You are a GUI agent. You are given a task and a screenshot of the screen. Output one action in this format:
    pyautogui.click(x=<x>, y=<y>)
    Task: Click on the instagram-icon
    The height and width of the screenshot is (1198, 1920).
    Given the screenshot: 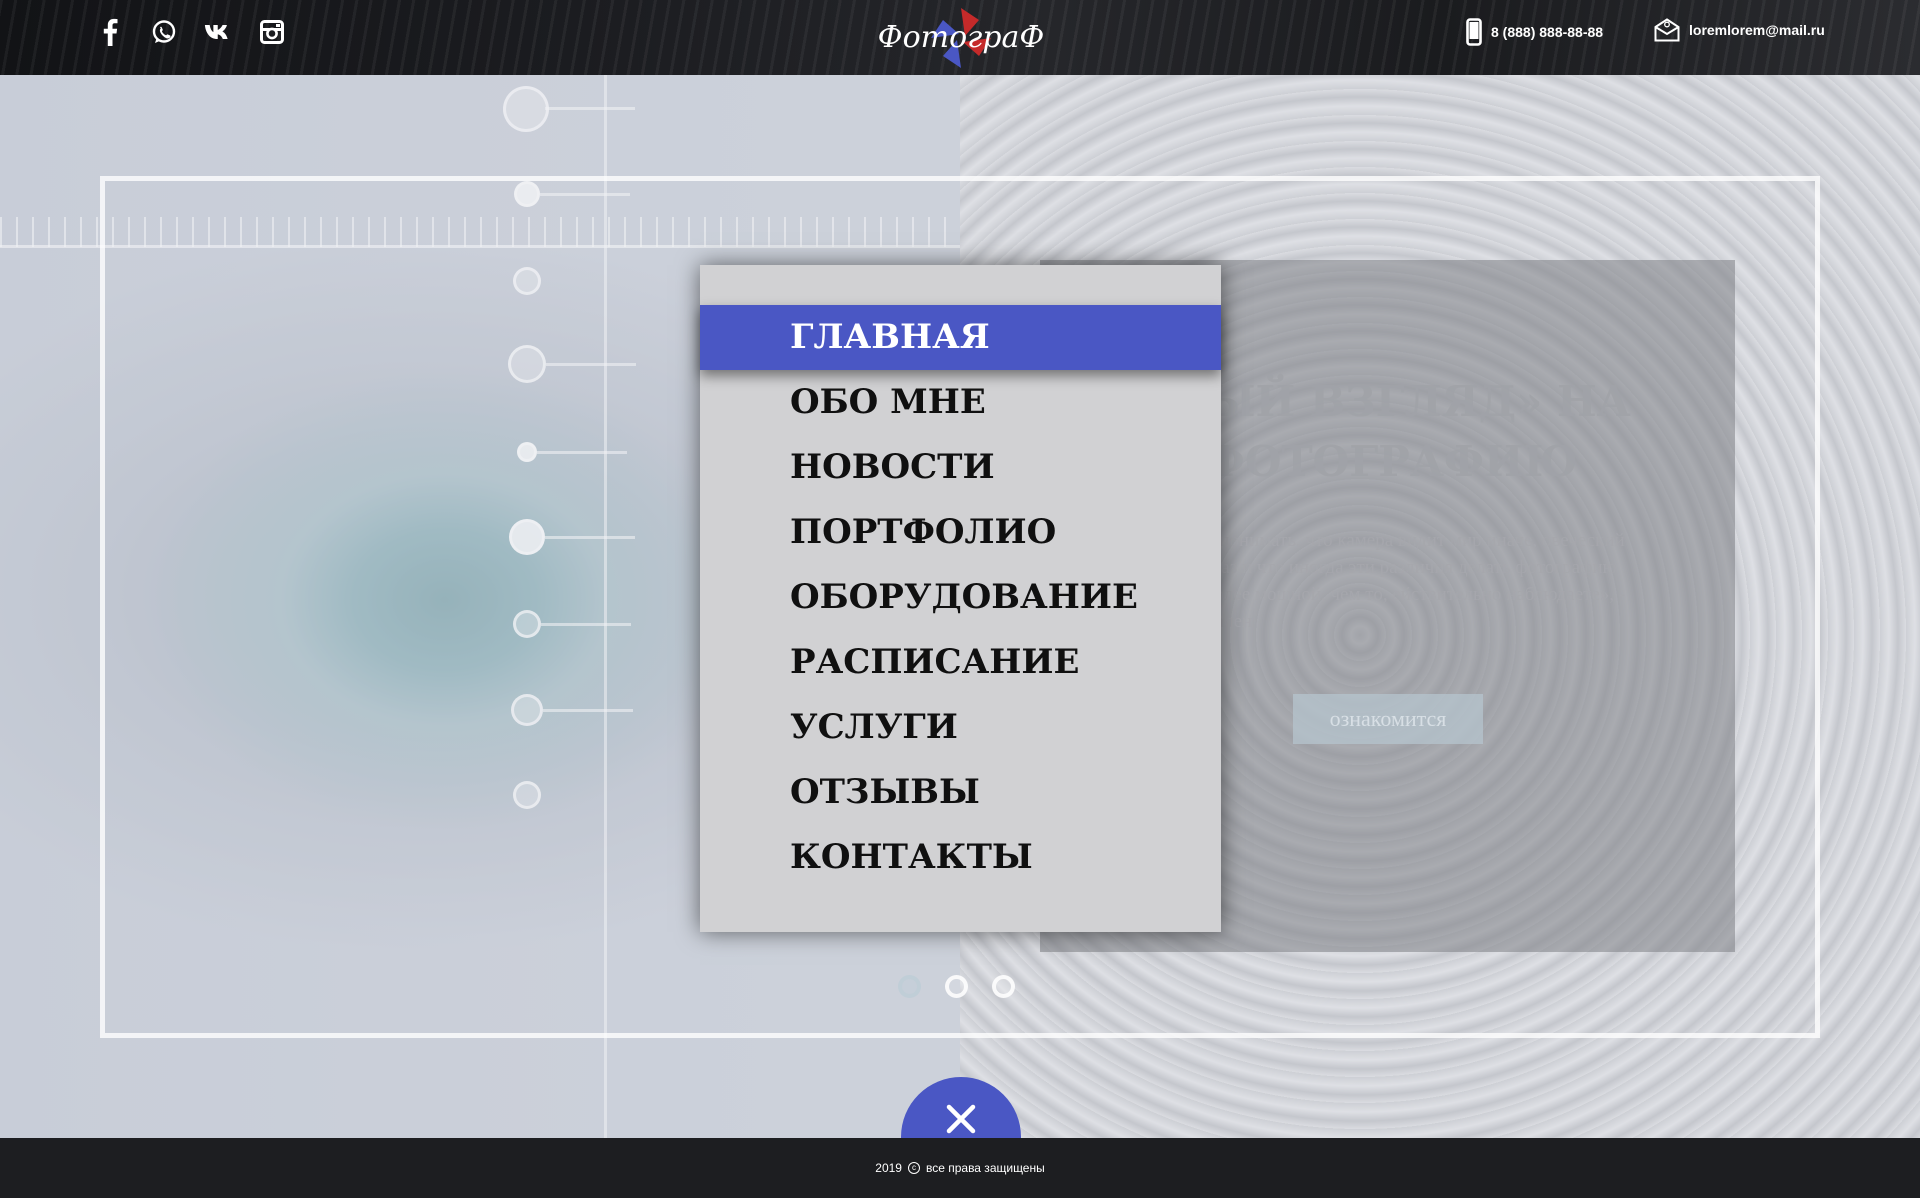 What is the action you would take?
    pyautogui.click(x=272, y=32)
    